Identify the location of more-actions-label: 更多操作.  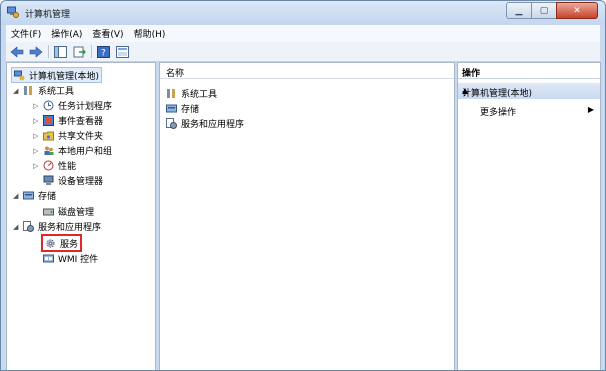
(498, 113).